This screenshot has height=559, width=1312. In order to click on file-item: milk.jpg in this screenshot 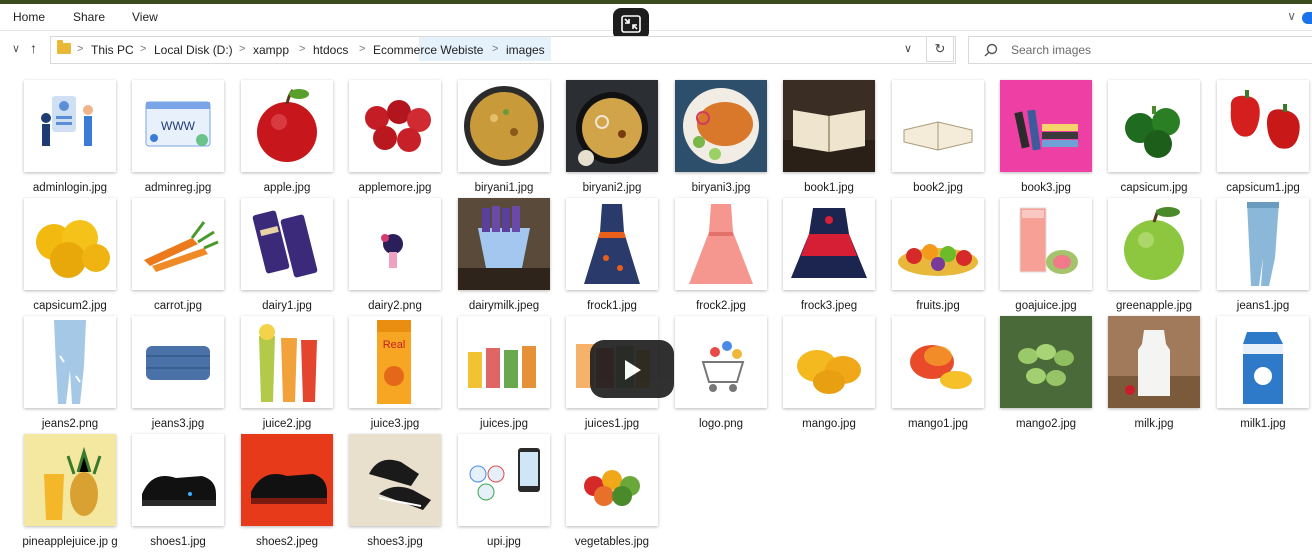, I will do `click(1154, 372)`.